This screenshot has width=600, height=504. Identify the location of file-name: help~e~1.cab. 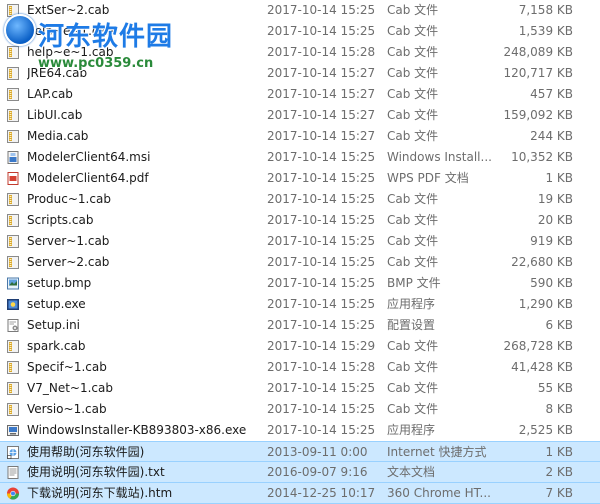
(70, 31).